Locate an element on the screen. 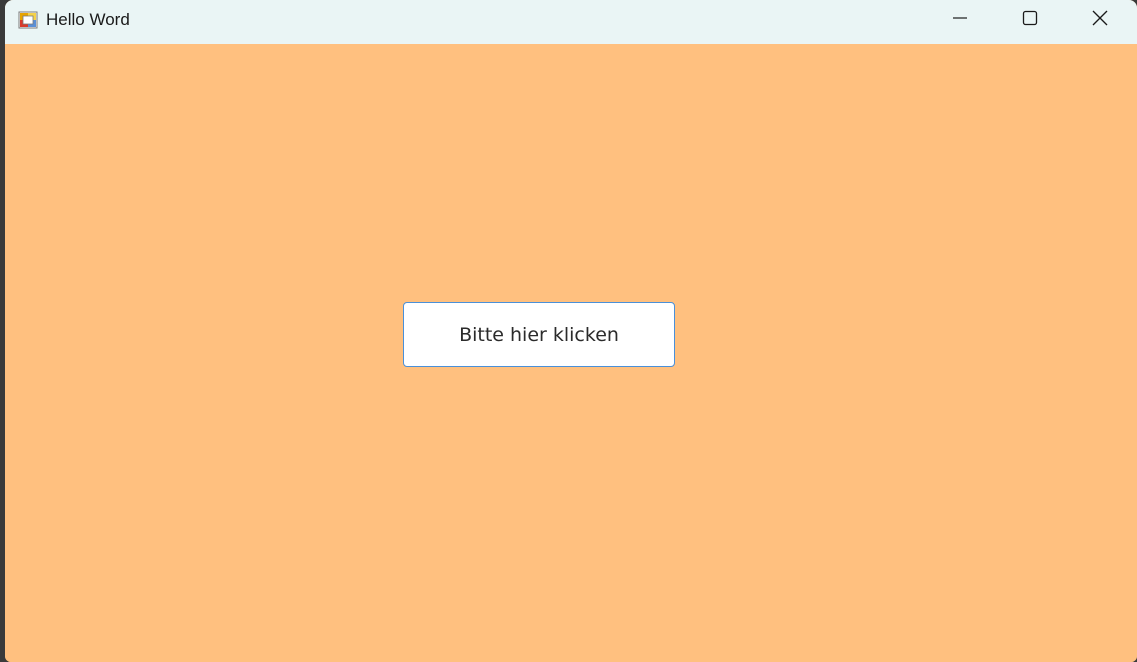  window-title: Hello Word is located at coordinates (88, 19).